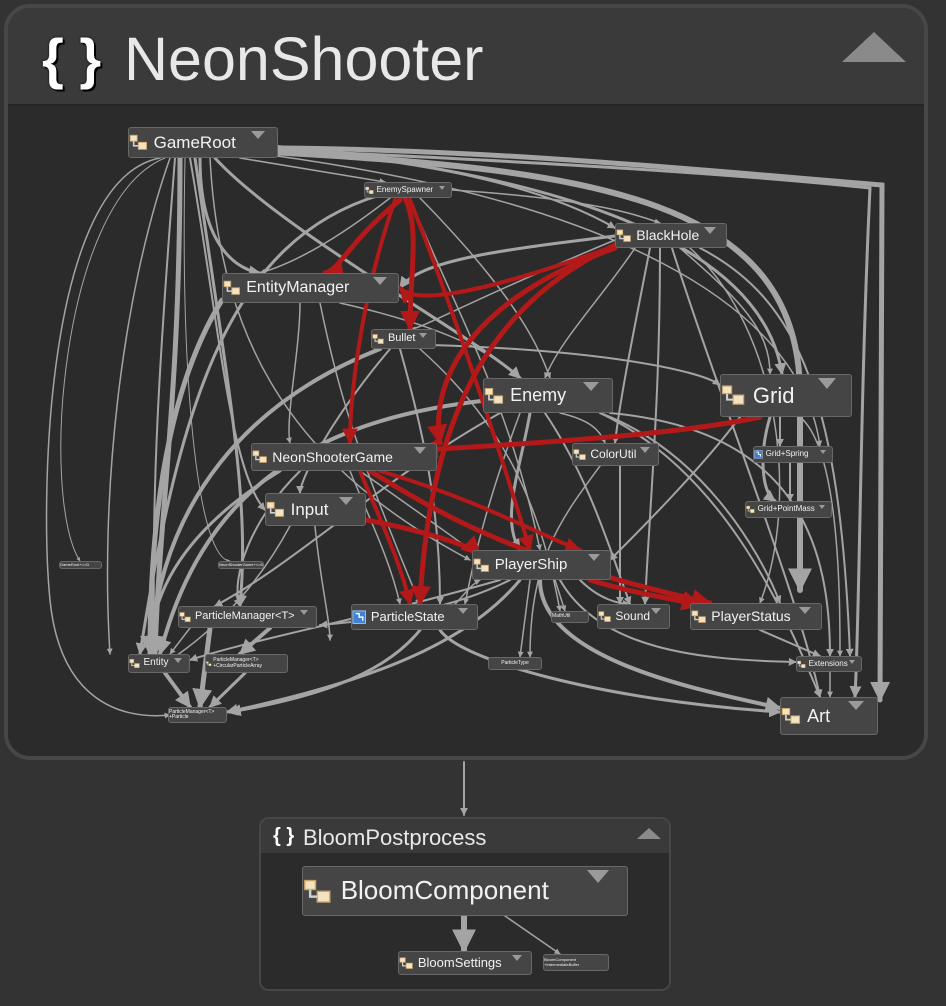  What do you see at coordinates (315, 509) in the screenshot?
I see `node-input: Input` at bounding box center [315, 509].